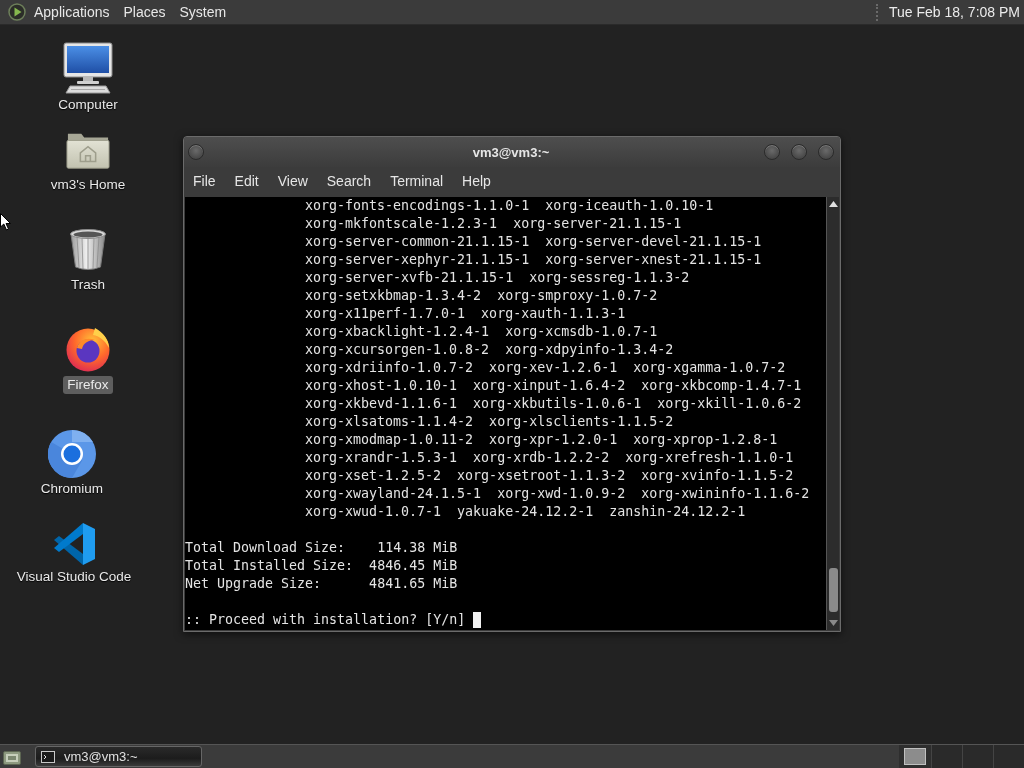  What do you see at coordinates (205, 181) in the screenshot?
I see `menu-item: File` at bounding box center [205, 181].